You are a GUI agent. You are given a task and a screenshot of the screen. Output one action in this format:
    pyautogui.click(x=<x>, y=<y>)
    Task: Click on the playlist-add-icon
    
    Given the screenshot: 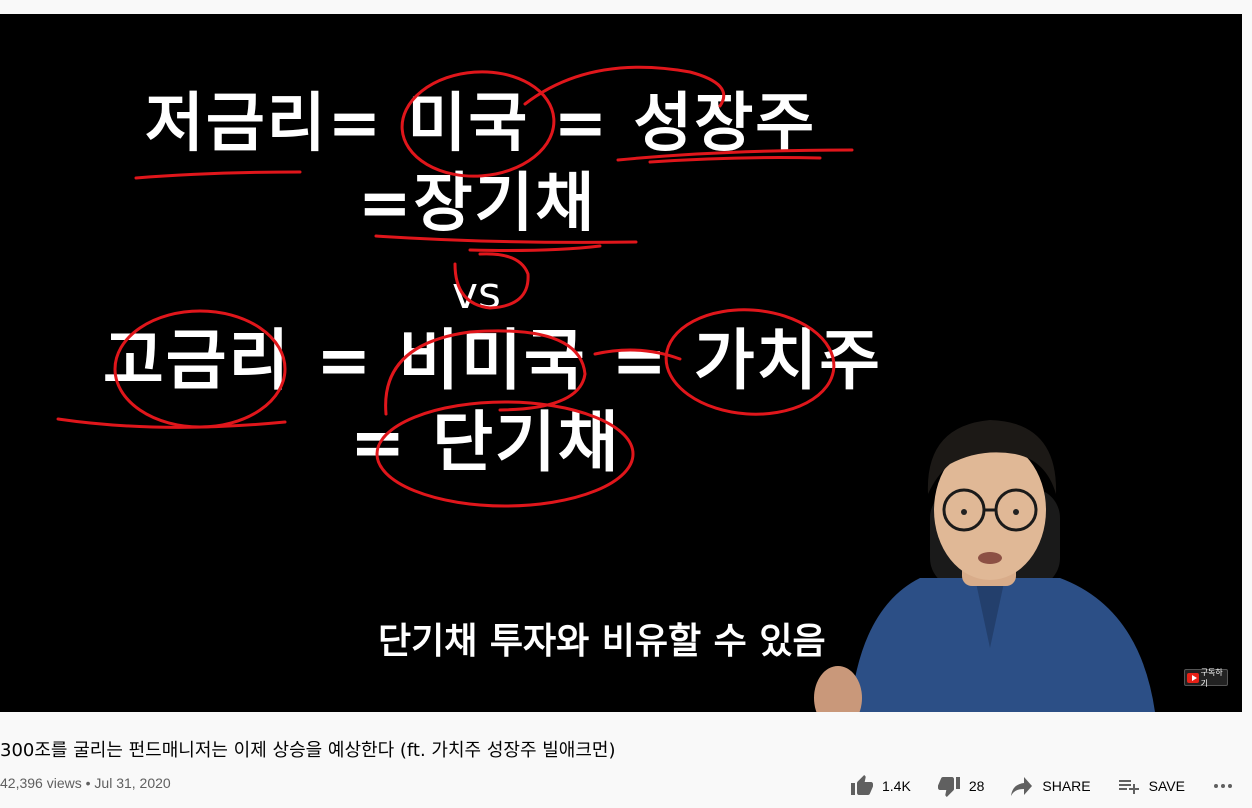 What is the action you would take?
    pyautogui.click(x=1128, y=787)
    